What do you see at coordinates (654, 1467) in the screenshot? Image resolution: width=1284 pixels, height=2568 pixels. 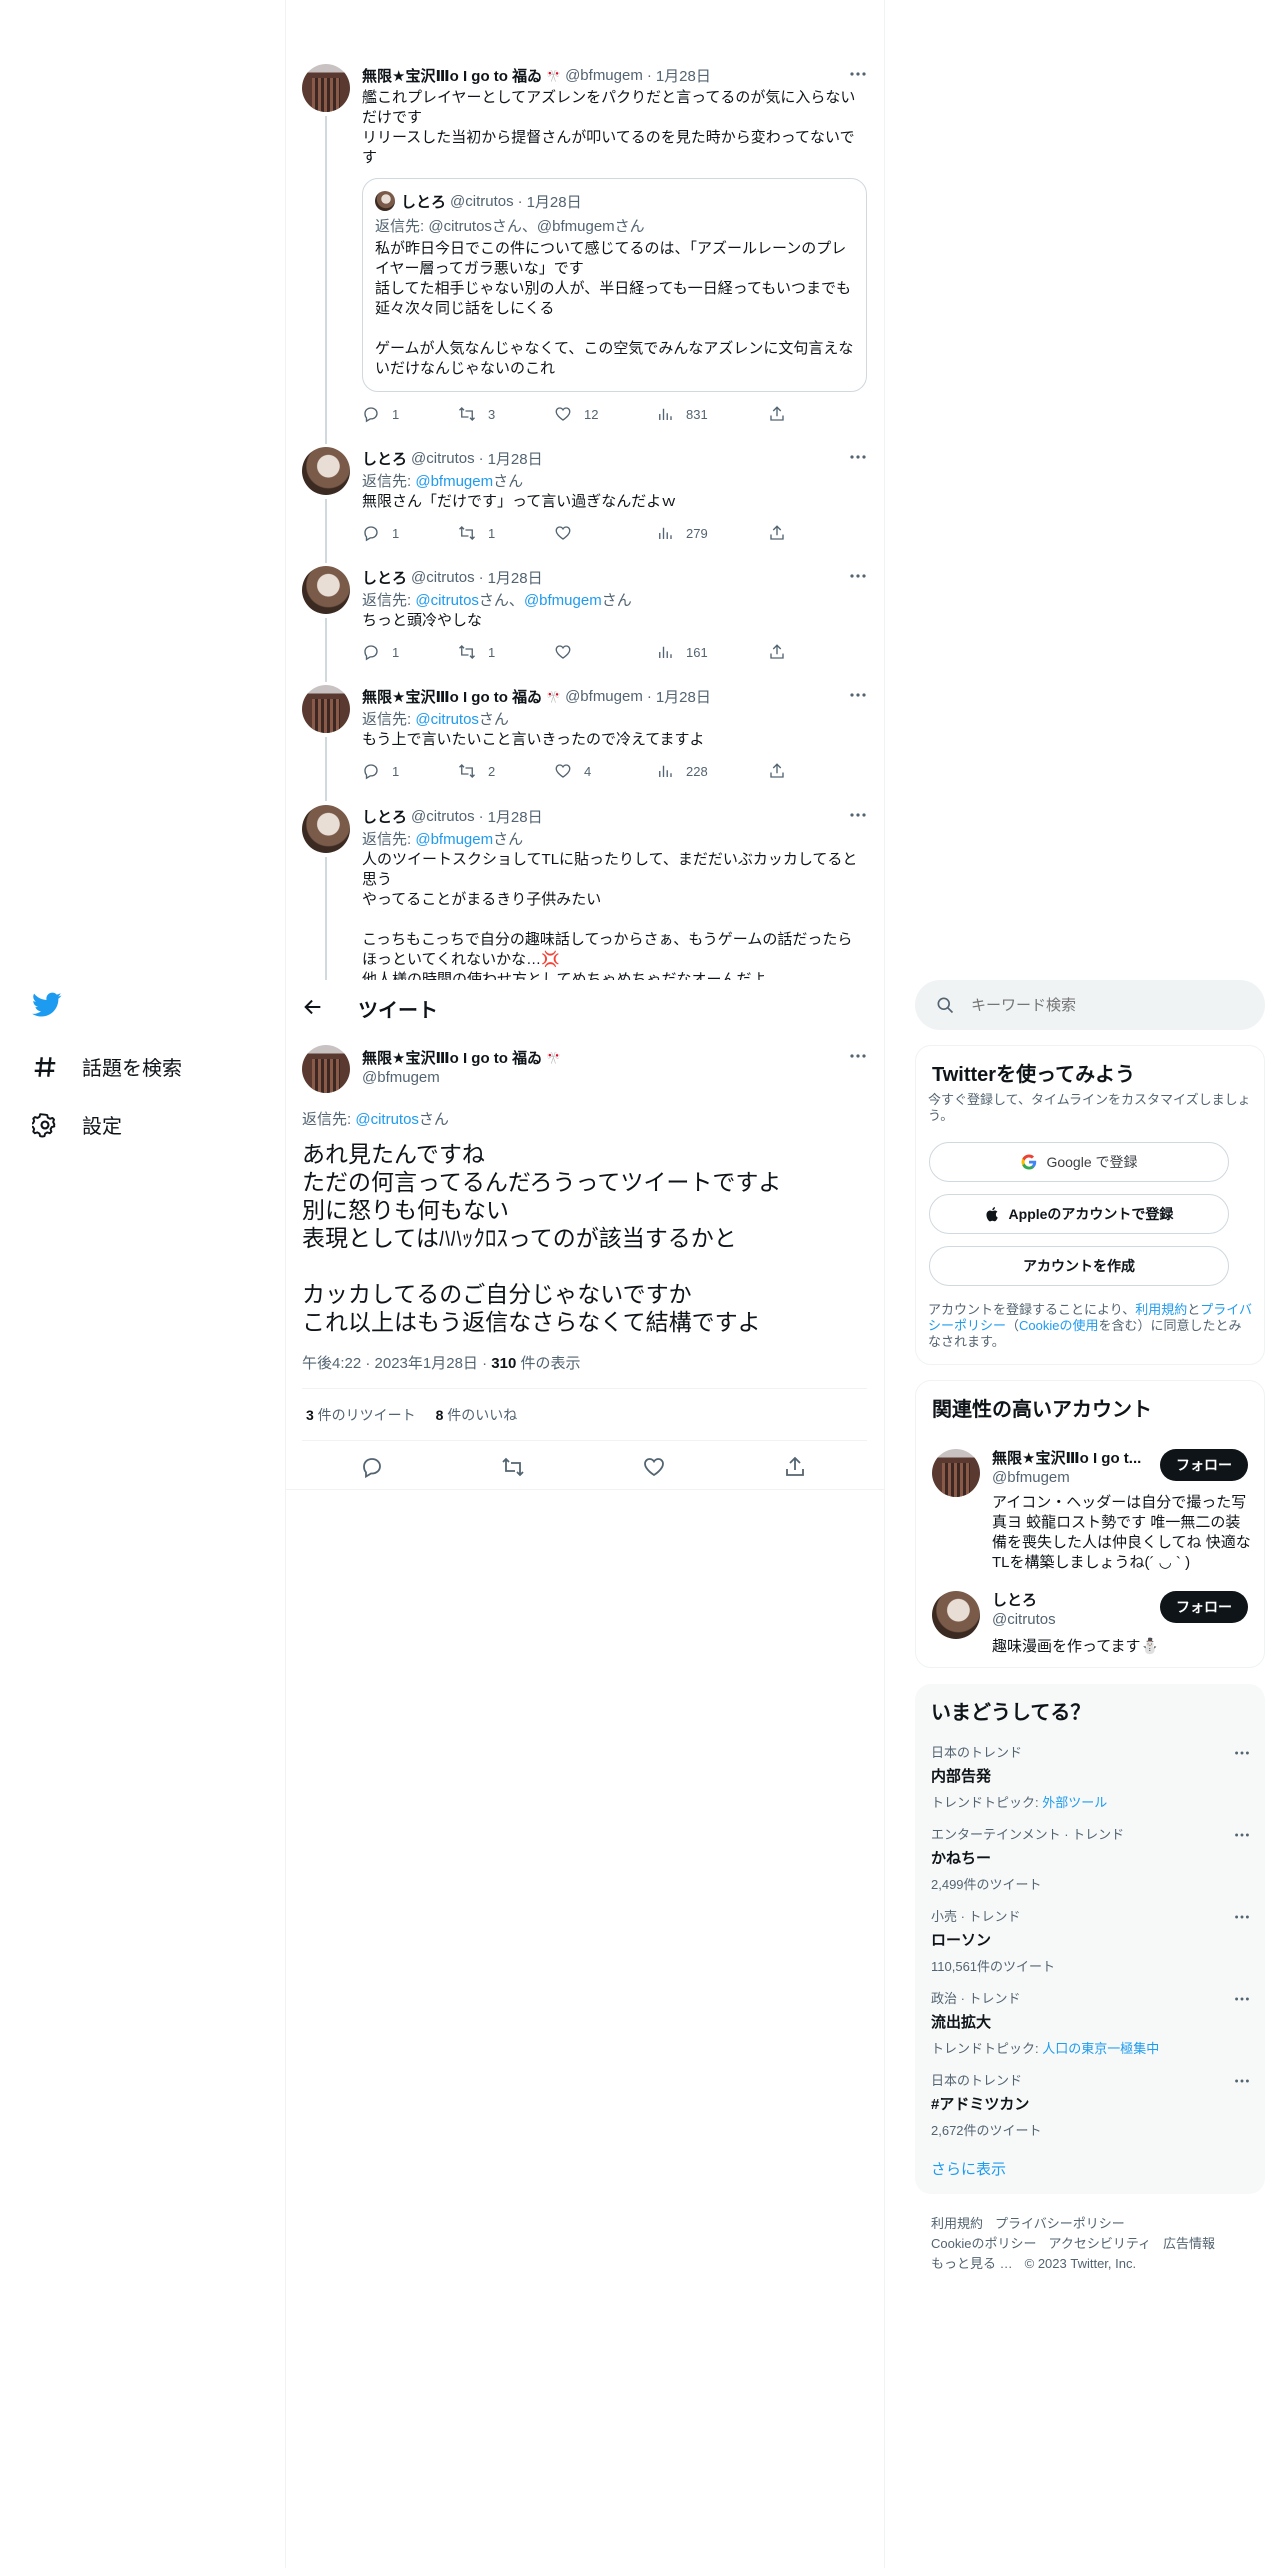 I see `heart-icon` at bounding box center [654, 1467].